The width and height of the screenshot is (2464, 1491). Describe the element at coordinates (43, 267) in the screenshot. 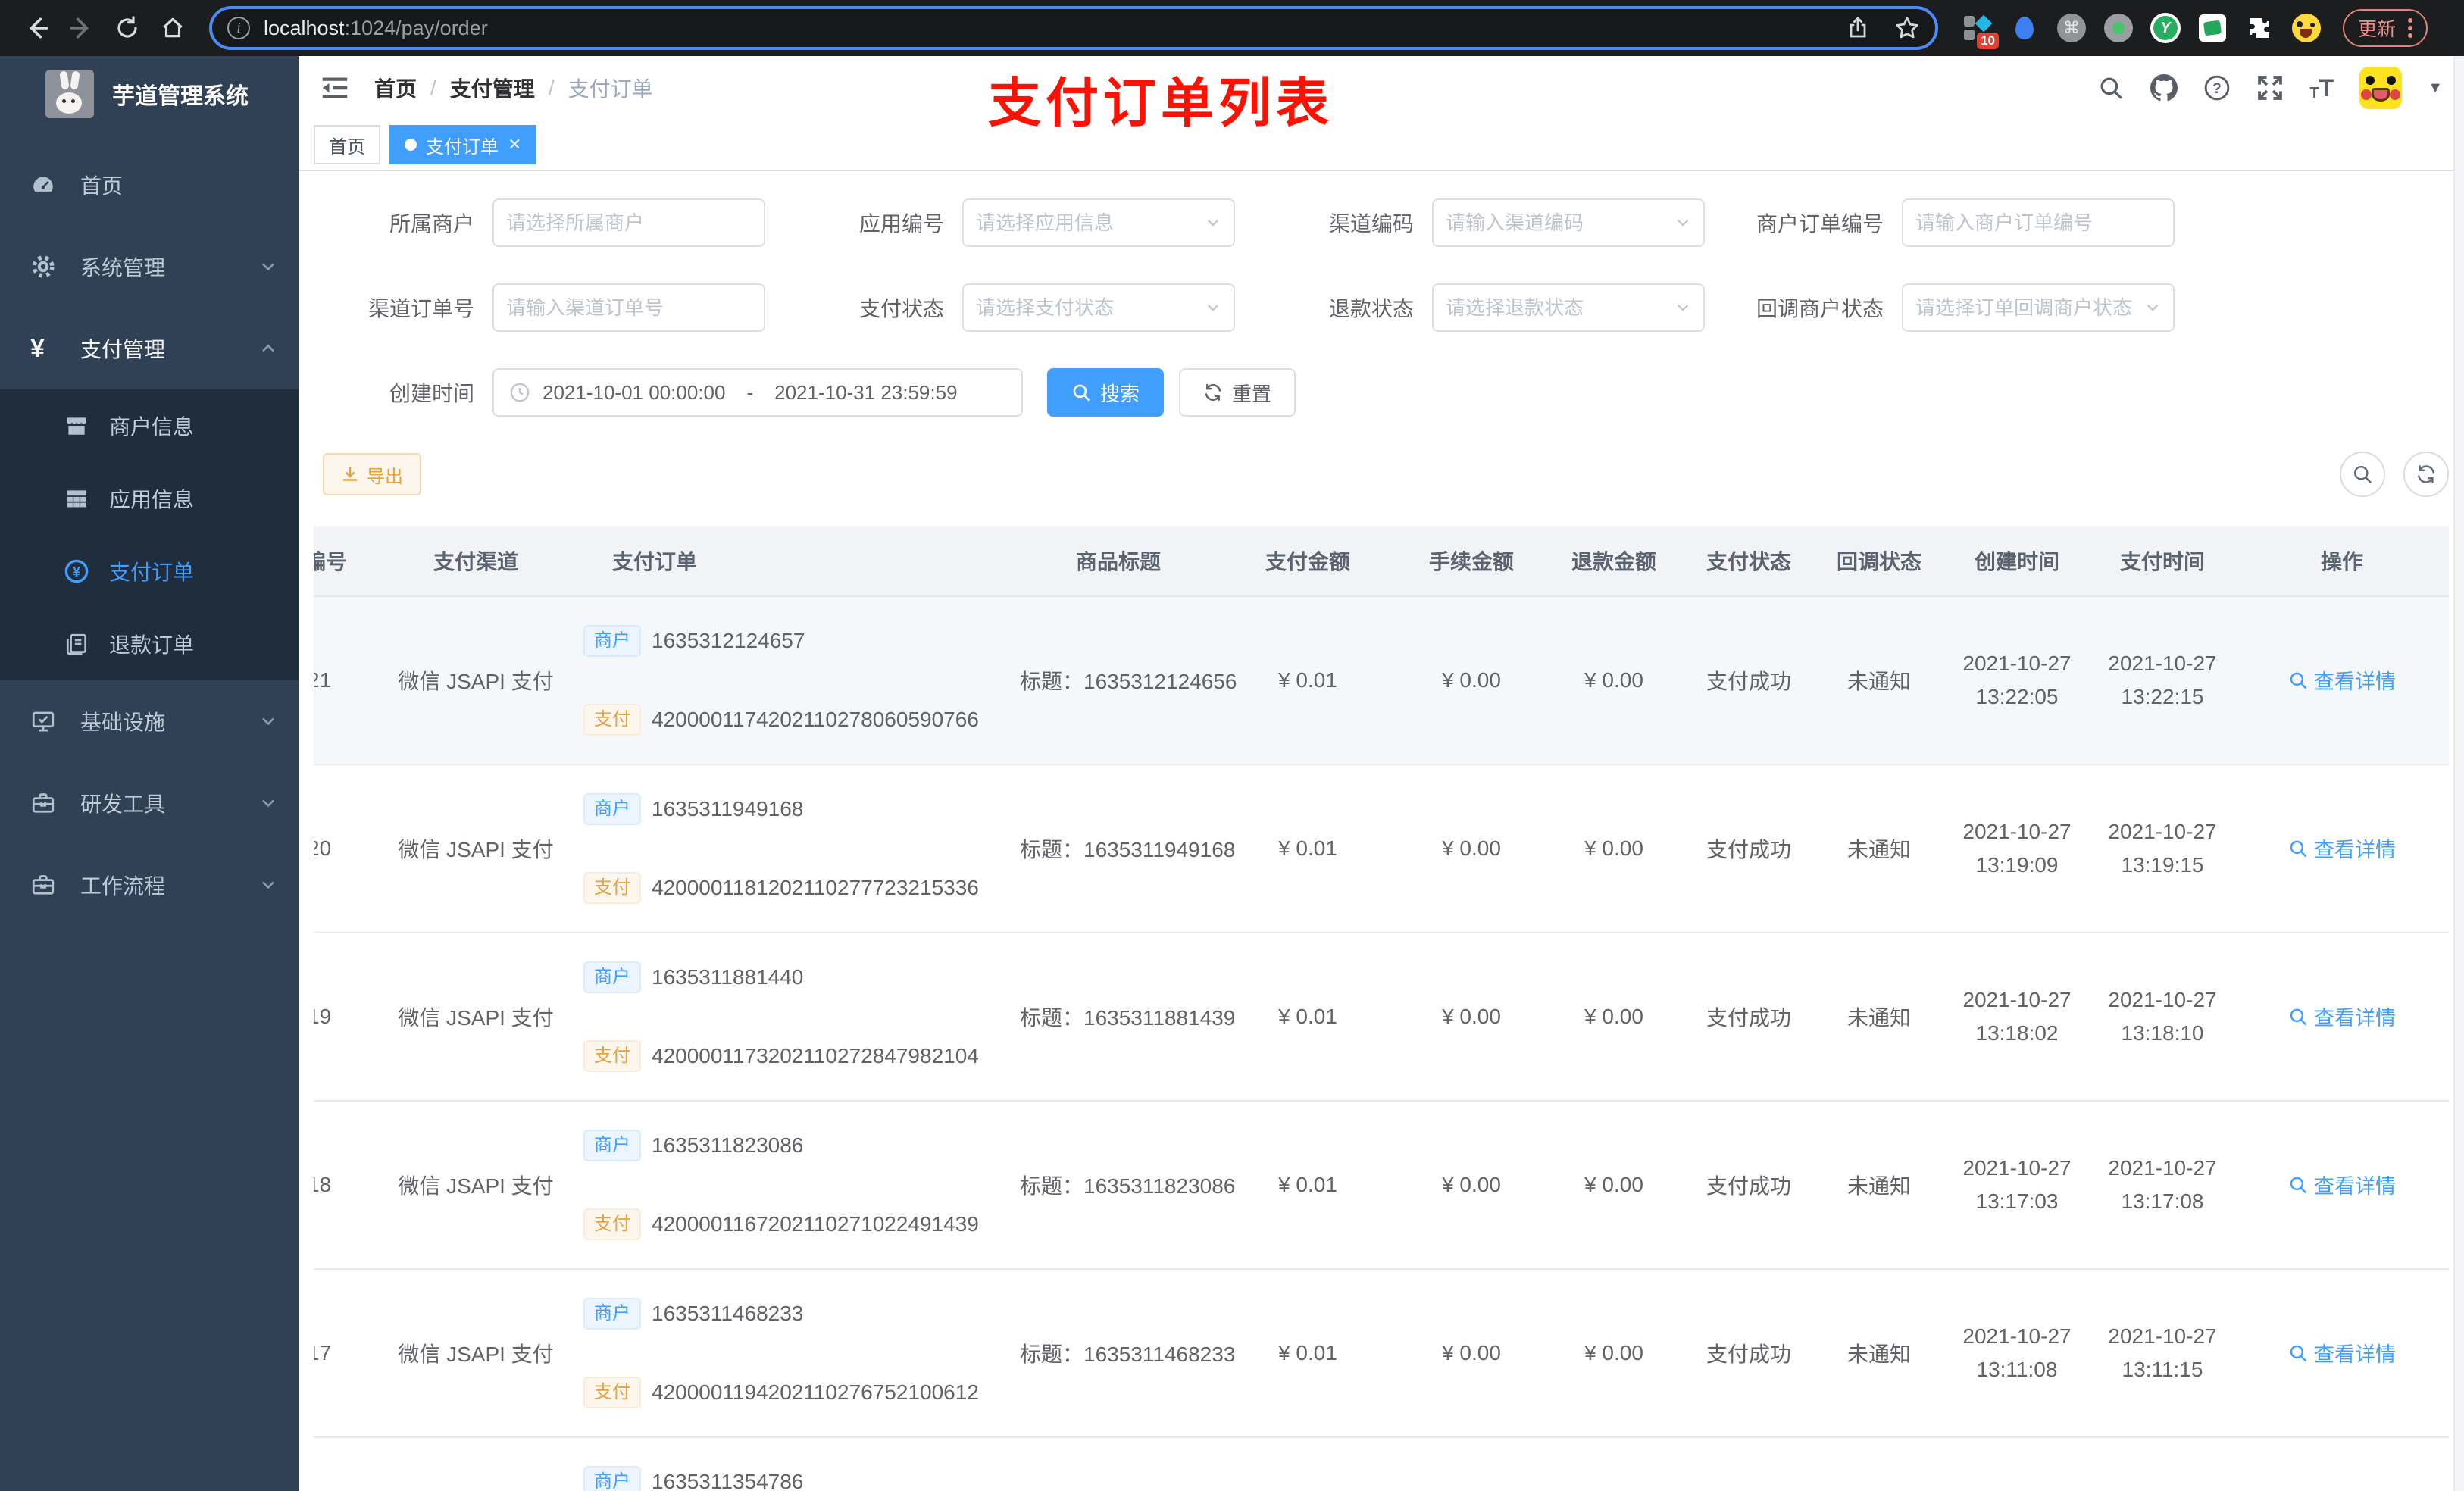

I see `gear-icon` at that location.